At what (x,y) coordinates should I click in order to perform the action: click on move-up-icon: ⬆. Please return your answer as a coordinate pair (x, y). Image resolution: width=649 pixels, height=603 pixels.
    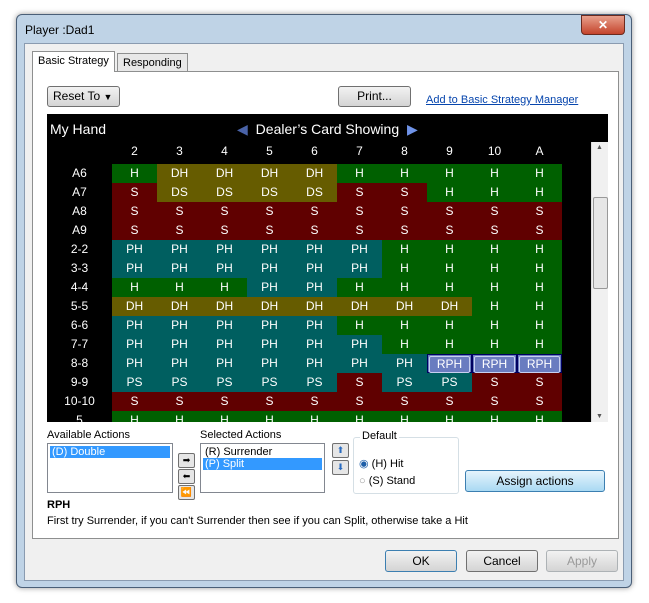
    Looking at the image, I should click on (340, 450).